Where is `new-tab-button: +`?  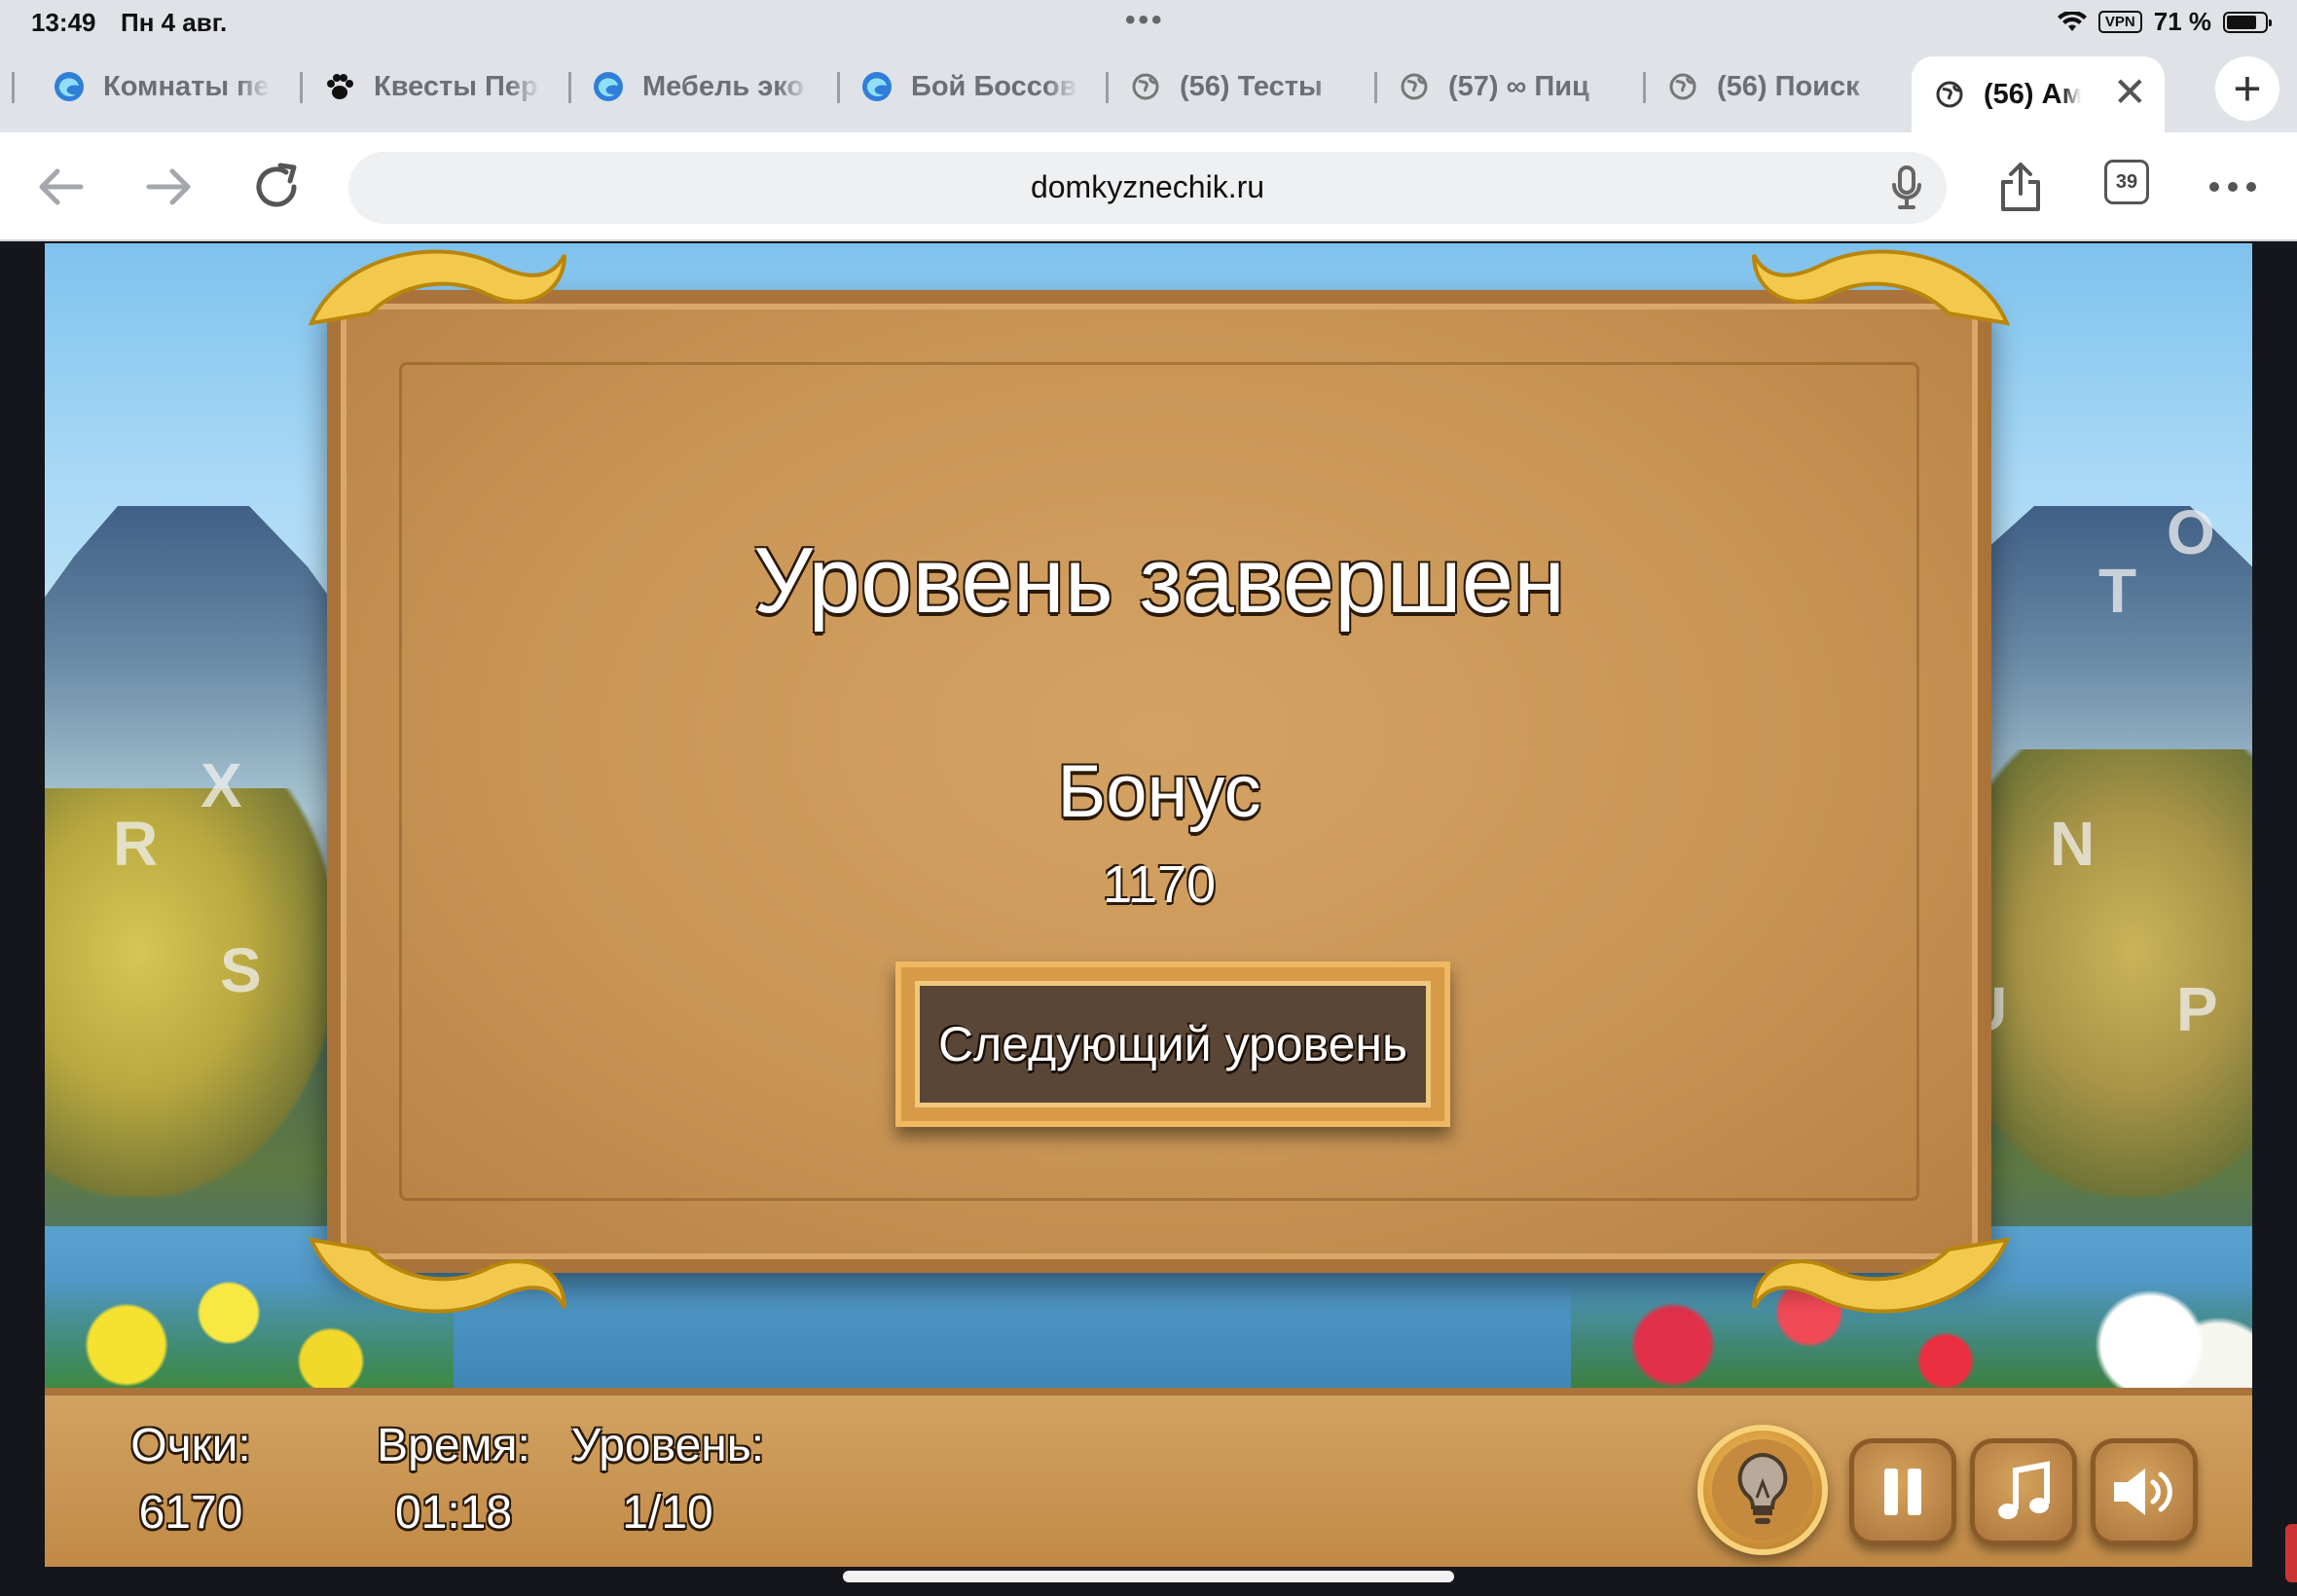
new-tab-button: + is located at coordinates (2247, 88).